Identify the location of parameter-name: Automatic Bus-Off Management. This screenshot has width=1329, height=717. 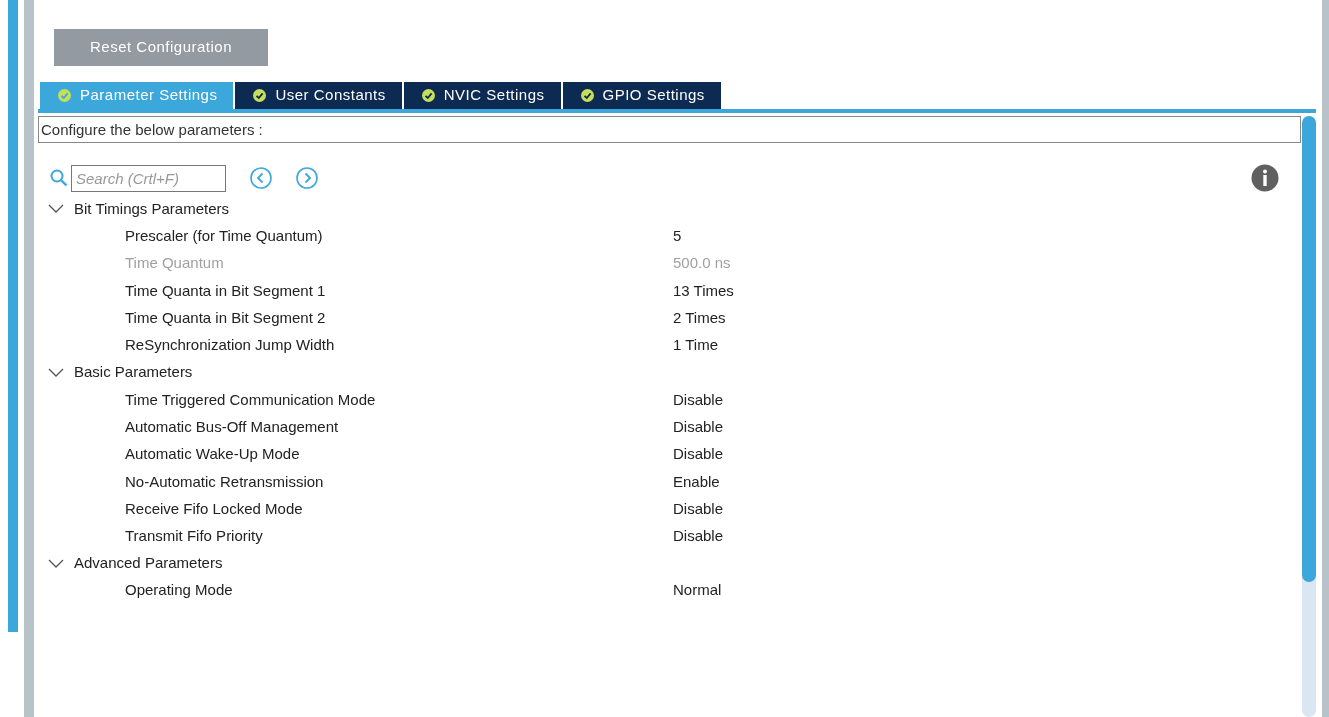
(232, 426).